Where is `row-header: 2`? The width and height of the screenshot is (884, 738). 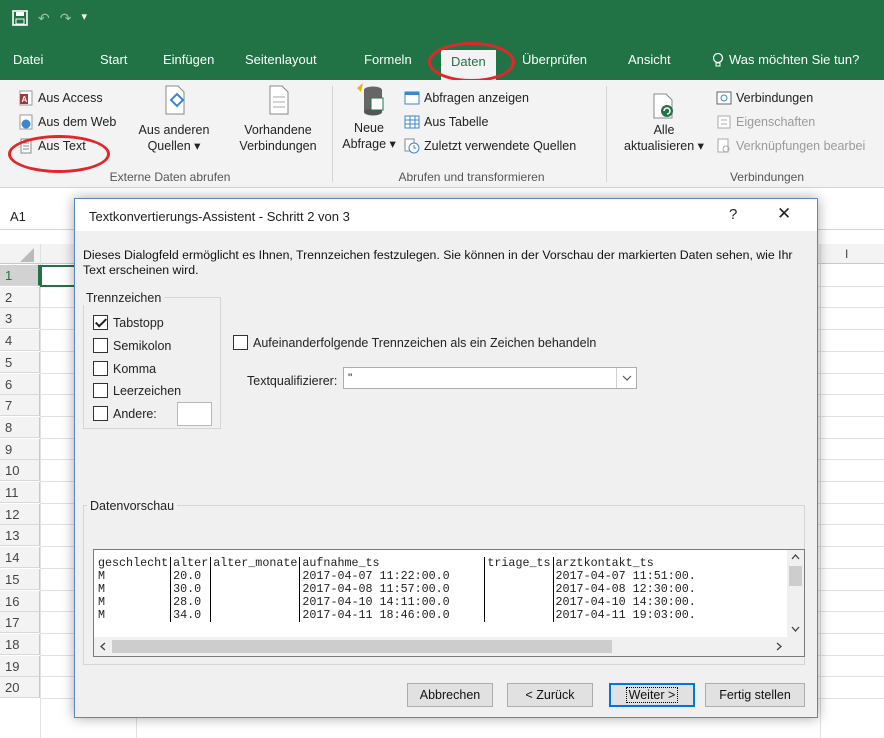
row-header: 2 is located at coordinates (20, 297).